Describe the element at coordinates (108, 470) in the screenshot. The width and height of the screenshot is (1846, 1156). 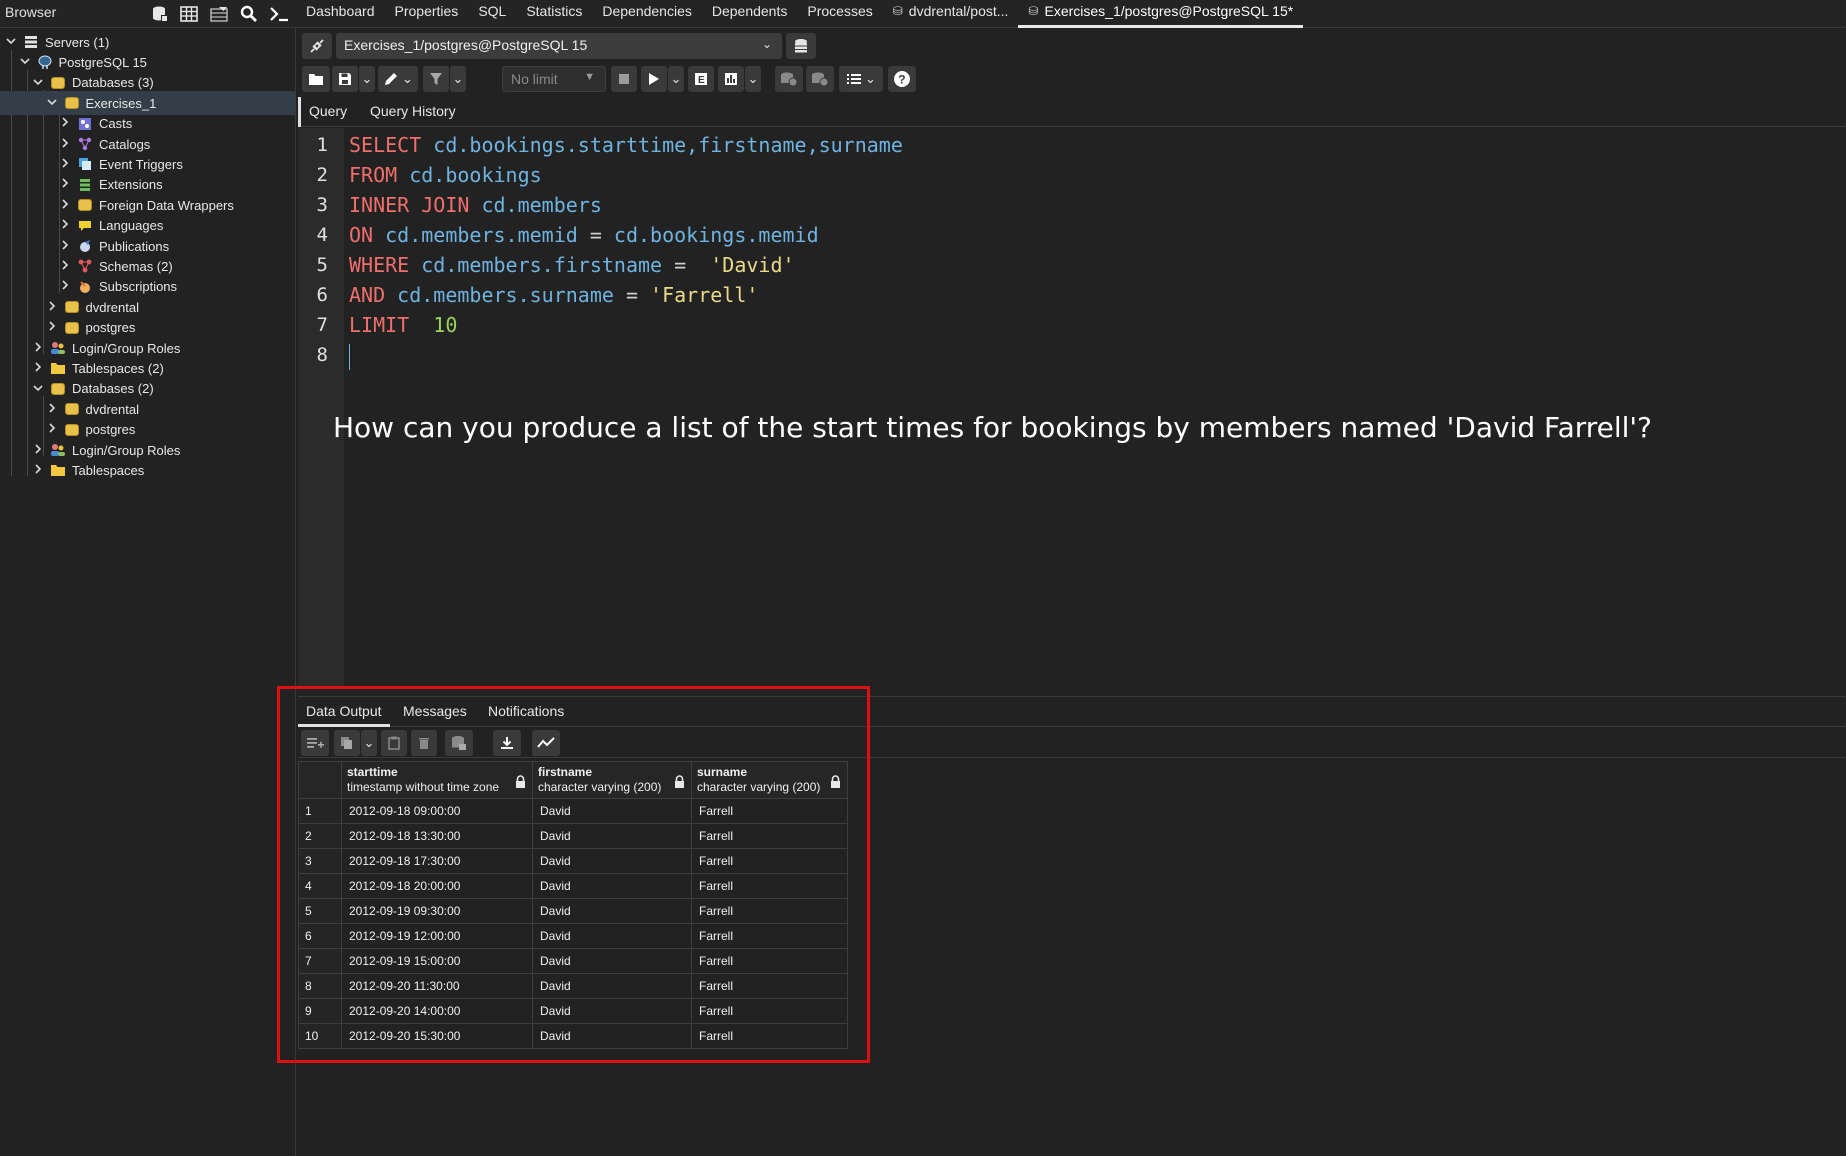
I see `tree-item-label: Tablespaces` at that location.